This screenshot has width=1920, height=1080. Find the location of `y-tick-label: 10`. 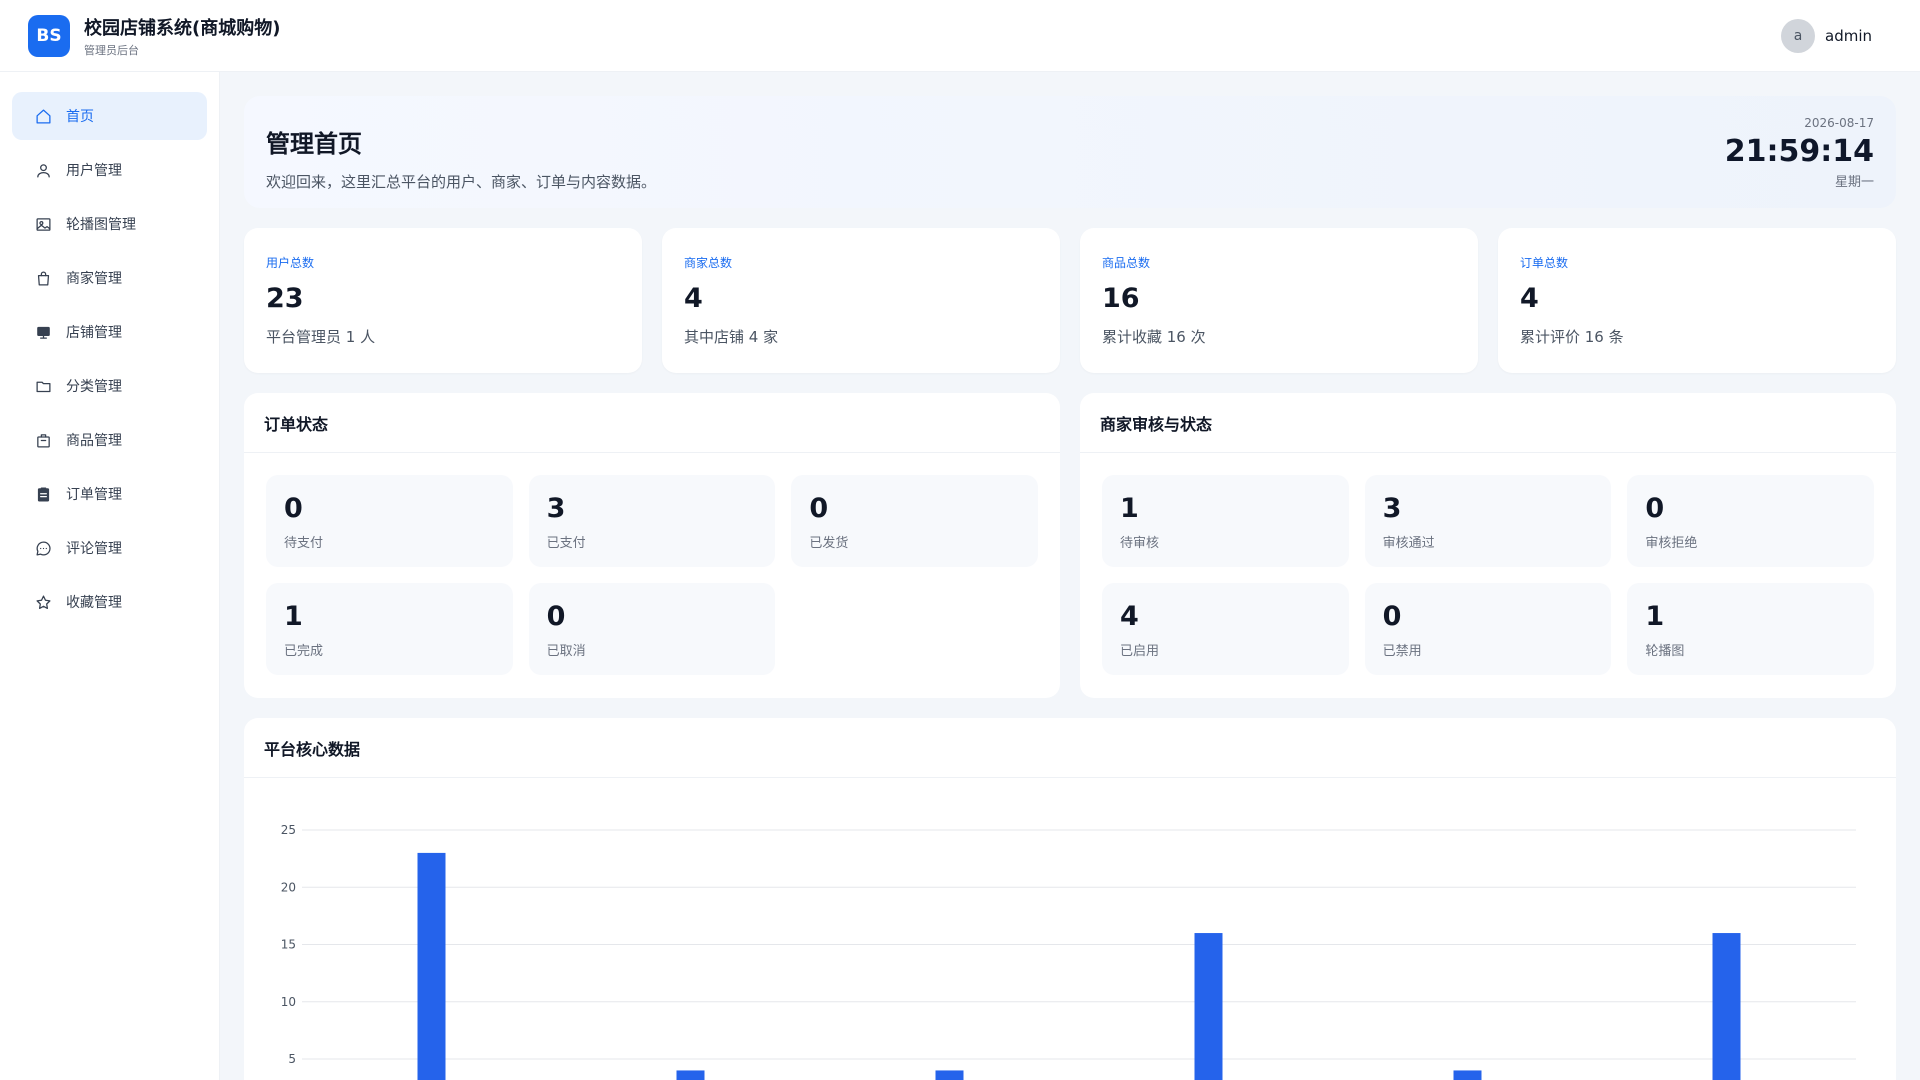

y-tick-label: 10 is located at coordinates (288, 1002).